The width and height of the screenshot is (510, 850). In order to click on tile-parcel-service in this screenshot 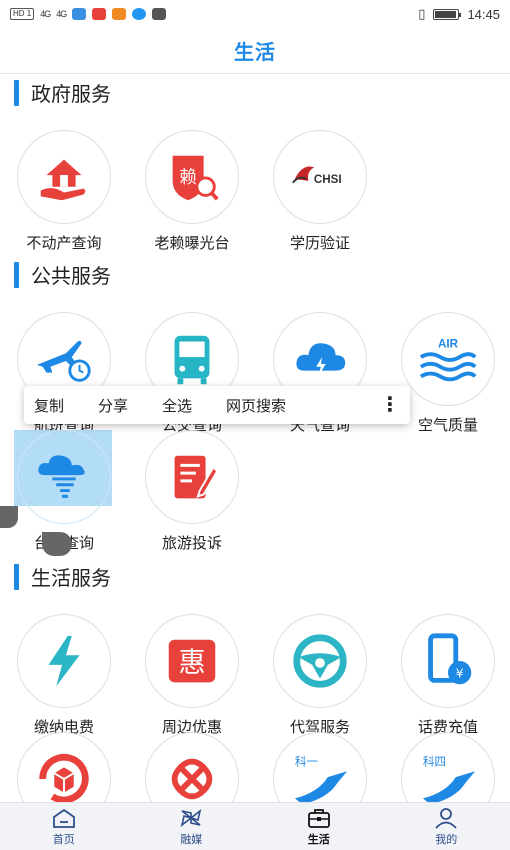, I will do `click(64, 767)`.